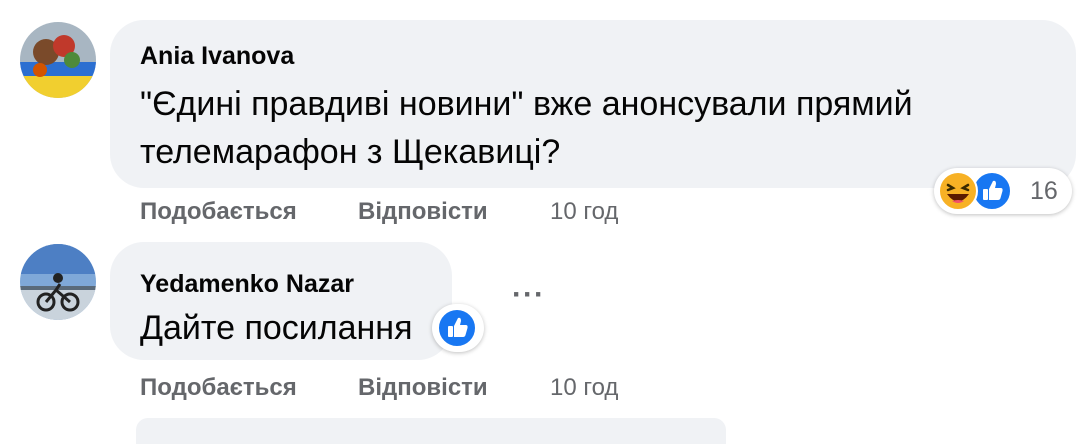 The width and height of the screenshot is (1080, 444). Describe the element at coordinates (217, 56) in the screenshot. I see `comment-author: Ania Ivanova` at that location.